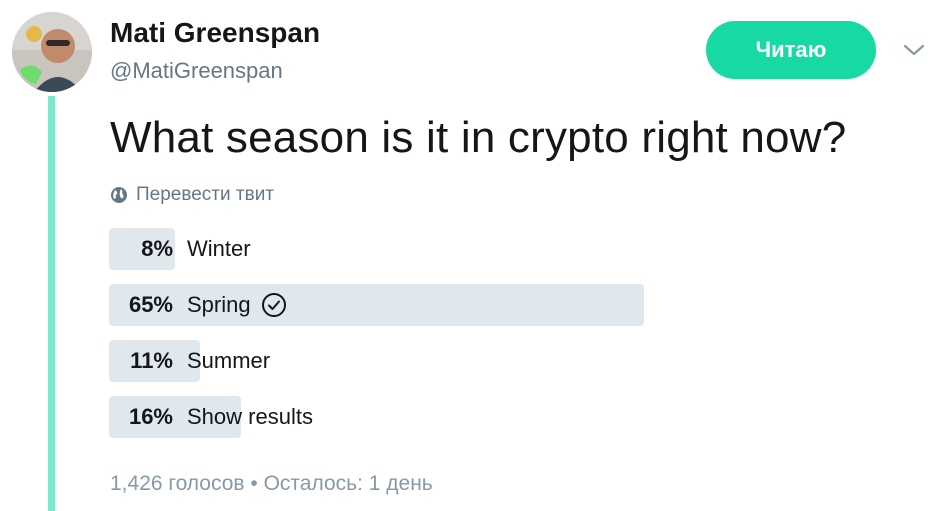 This screenshot has width=950, height=511. What do you see at coordinates (348, 483) in the screenshot?
I see `time-left: Осталось: 1 день` at bounding box center [348, 483].